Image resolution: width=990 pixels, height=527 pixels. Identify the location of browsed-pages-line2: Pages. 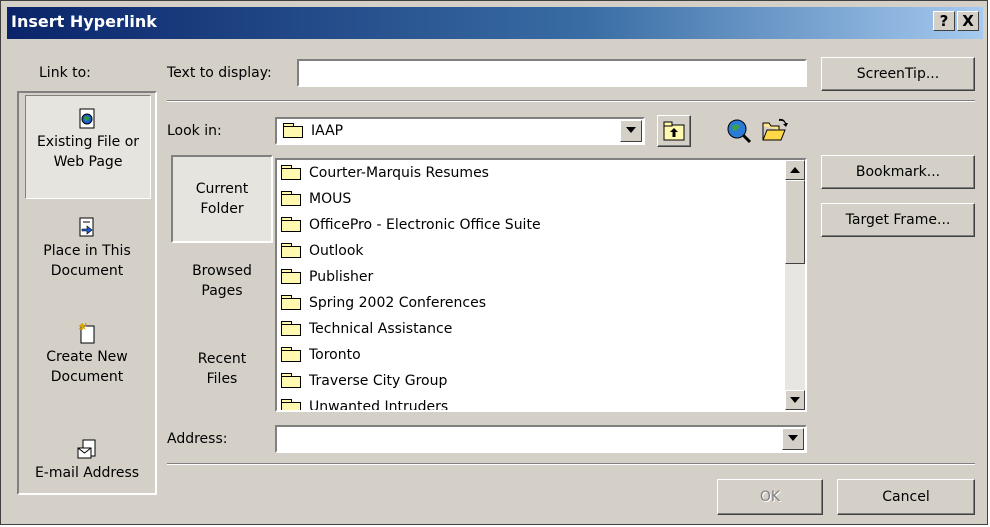
(222, 291).